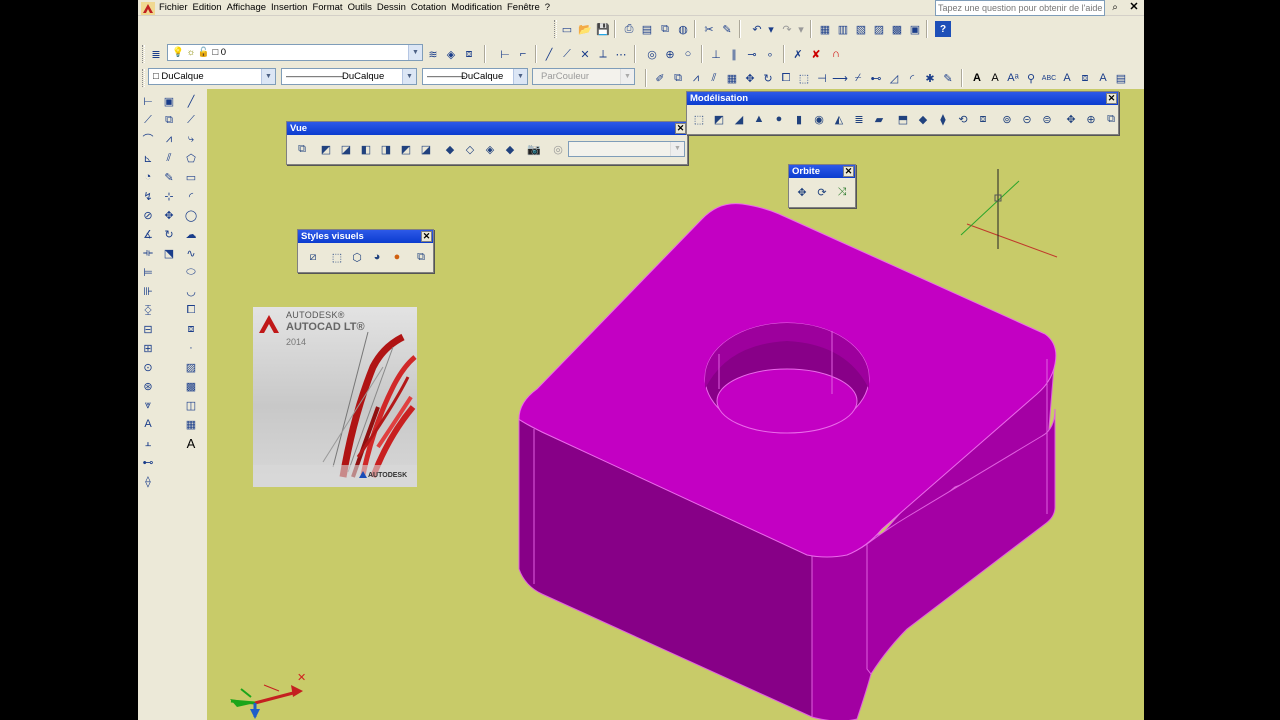  I want to click on menu-modification: Modification, so click(479, 8).